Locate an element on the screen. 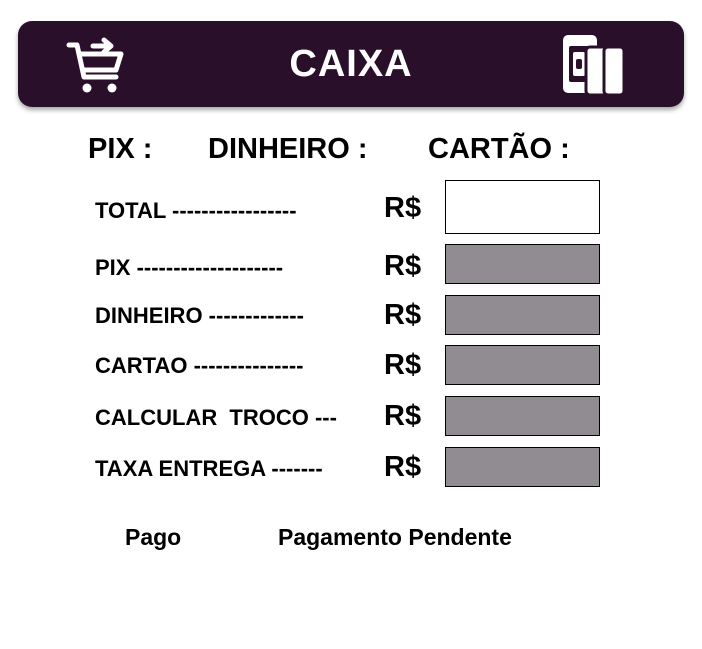  pix-label: PIX -------------------- is located at coordinates (189, 267).